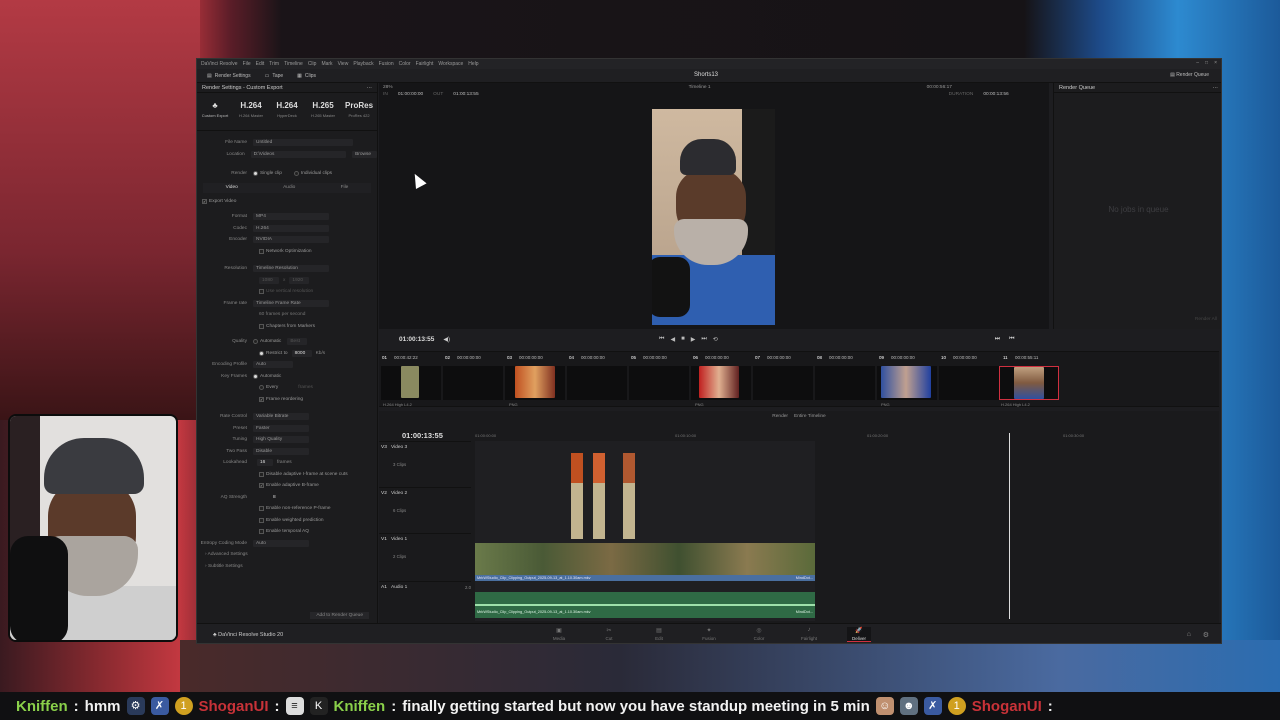  I want to click on go-to-end-icon: ⏭, so click(703, 339).